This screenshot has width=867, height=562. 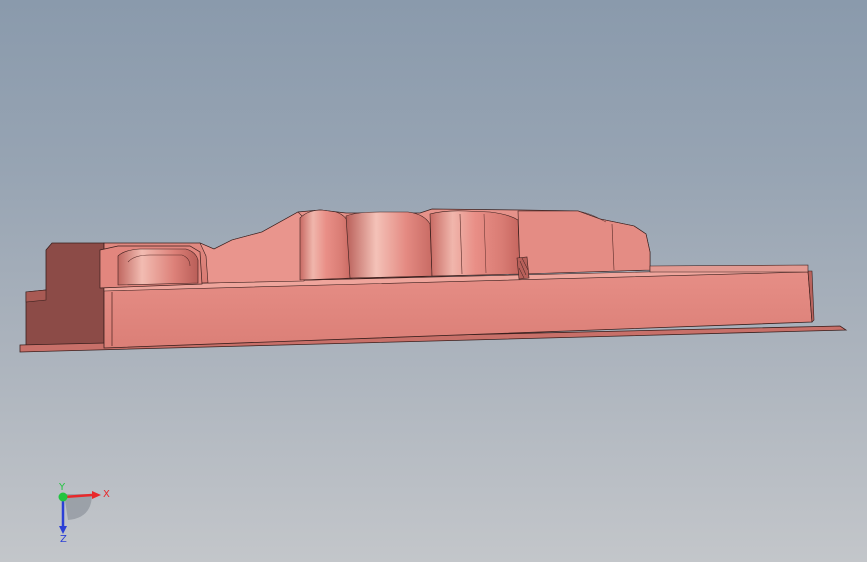 I want to click on orientation-triad: X Z Y, so click(x=84, y=513).